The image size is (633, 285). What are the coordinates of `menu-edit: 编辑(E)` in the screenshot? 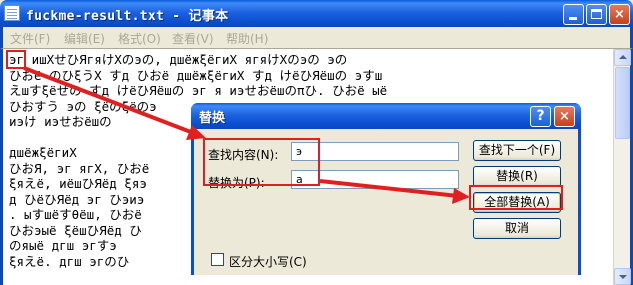 It's located at (84, 38).